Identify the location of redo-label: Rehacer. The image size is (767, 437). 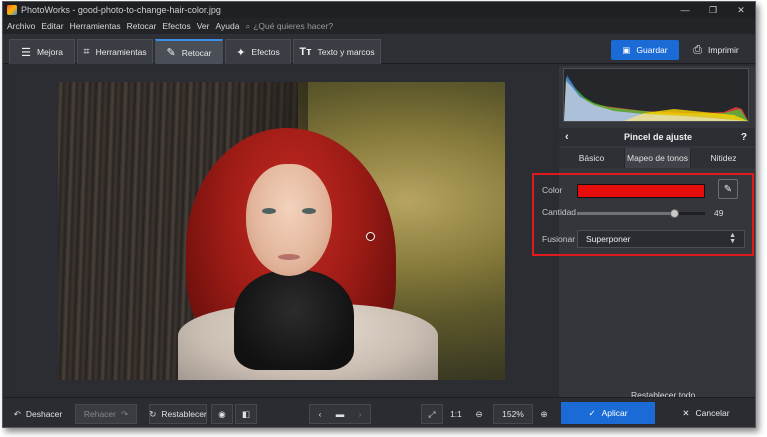
(99, 414).